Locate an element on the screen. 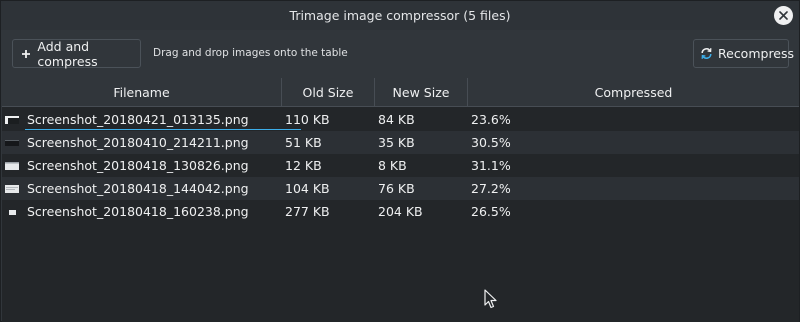 The image size is (800, 322). new-size-cell: 204 KB is located at coordinates (400, 211).